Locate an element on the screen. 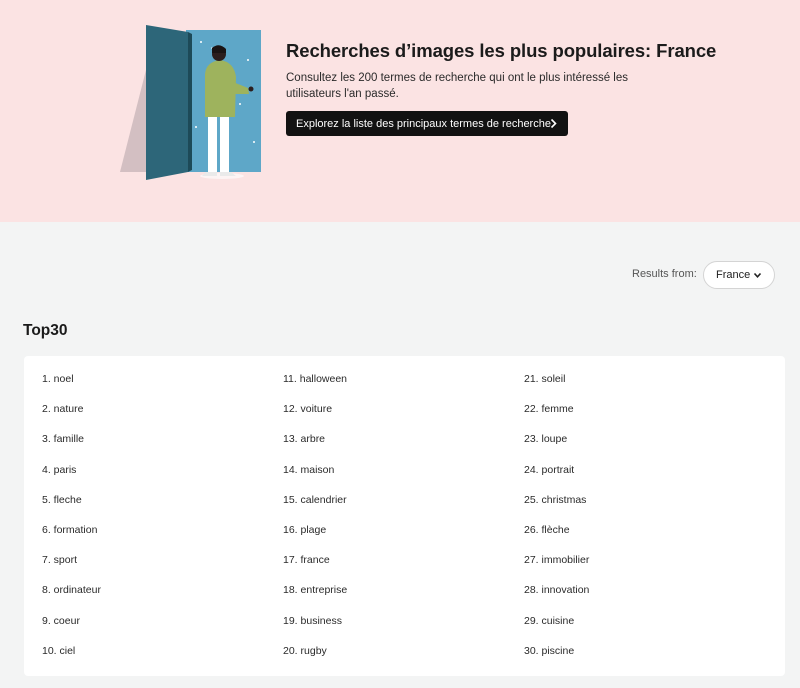 The width and height of the screenshot is (800, 688). term-link: 16. plage is located at coordinates (315, 537).